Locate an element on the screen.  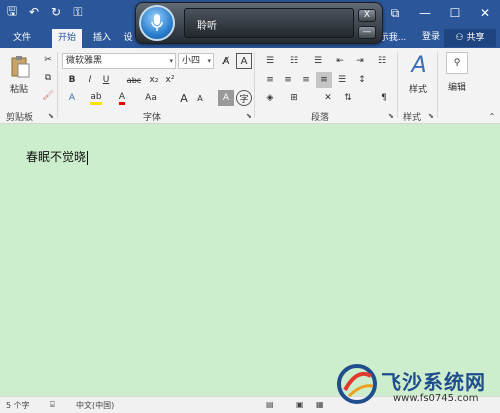
format-painter-icon: 🖌 is located at coordinates (48, 96).